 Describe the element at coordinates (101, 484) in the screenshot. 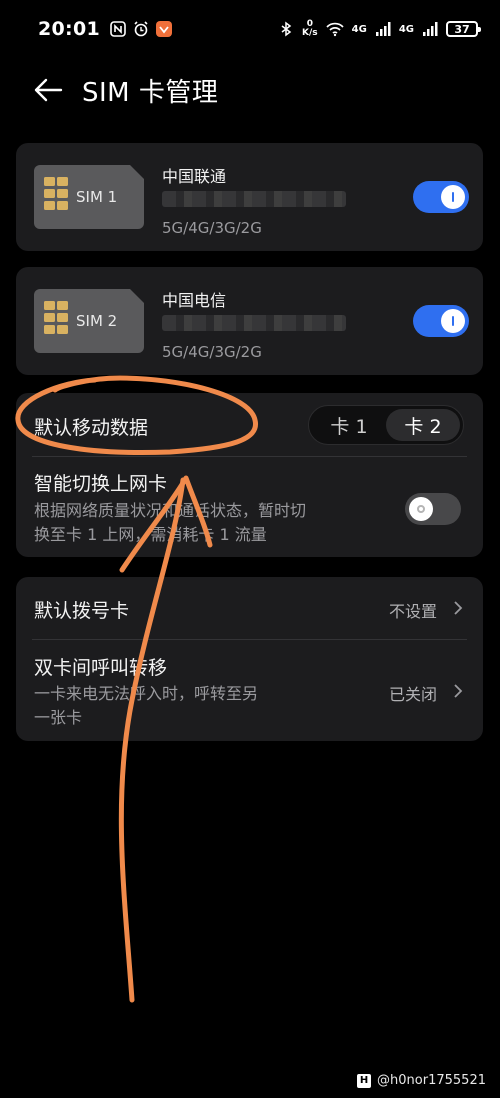

I see `smart-switch-label: 智能切换上网卡` at that location.